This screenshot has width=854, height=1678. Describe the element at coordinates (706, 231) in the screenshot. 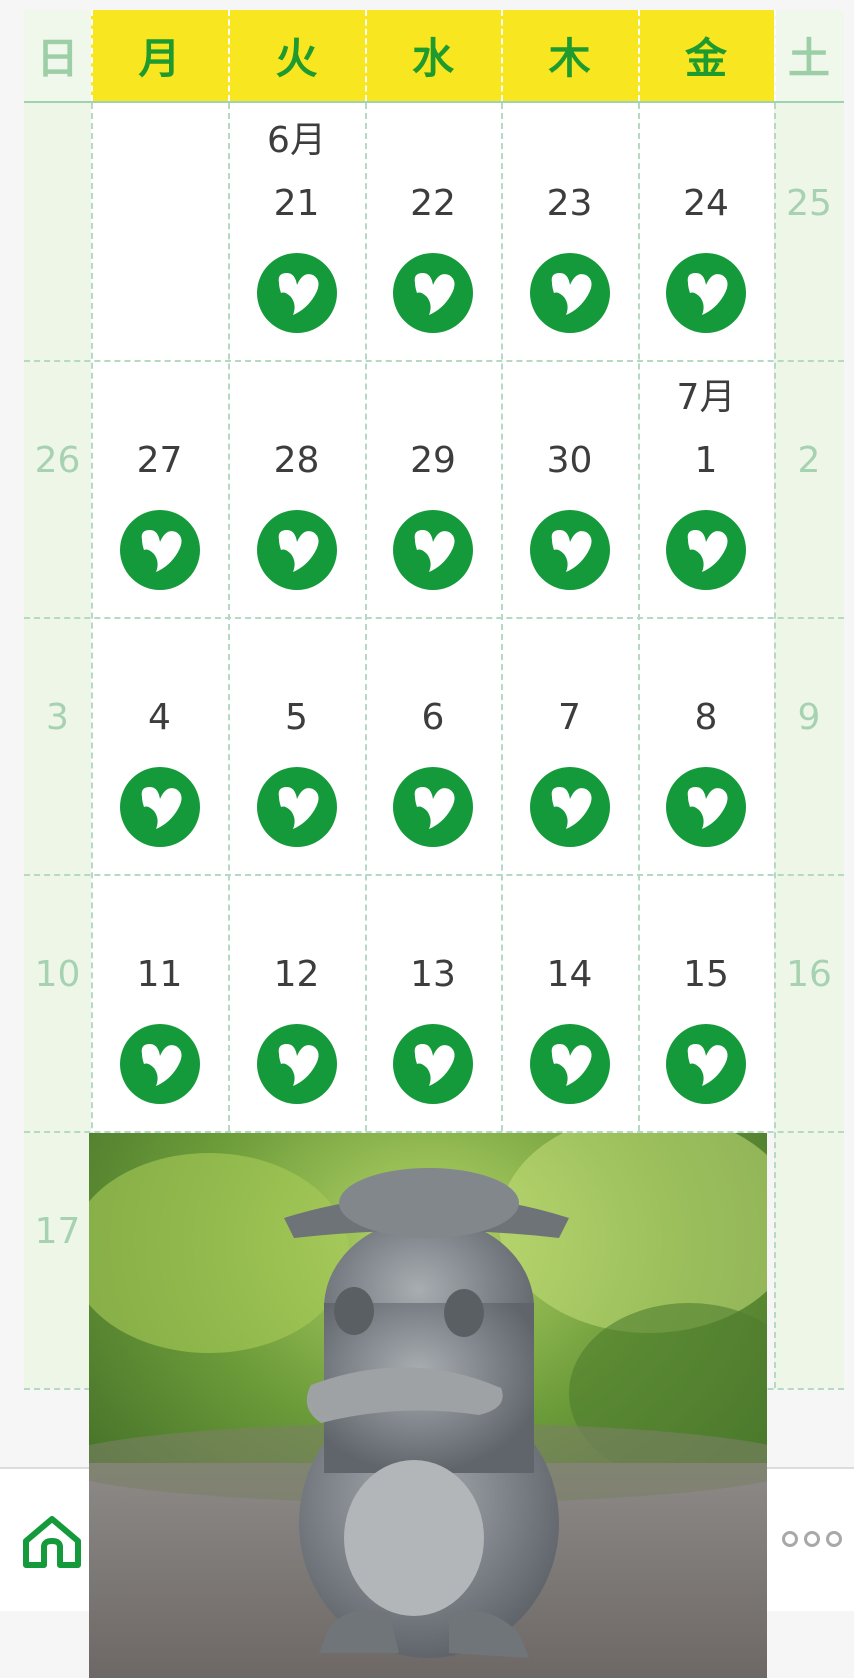

I see `day-cell: 24` at that location.